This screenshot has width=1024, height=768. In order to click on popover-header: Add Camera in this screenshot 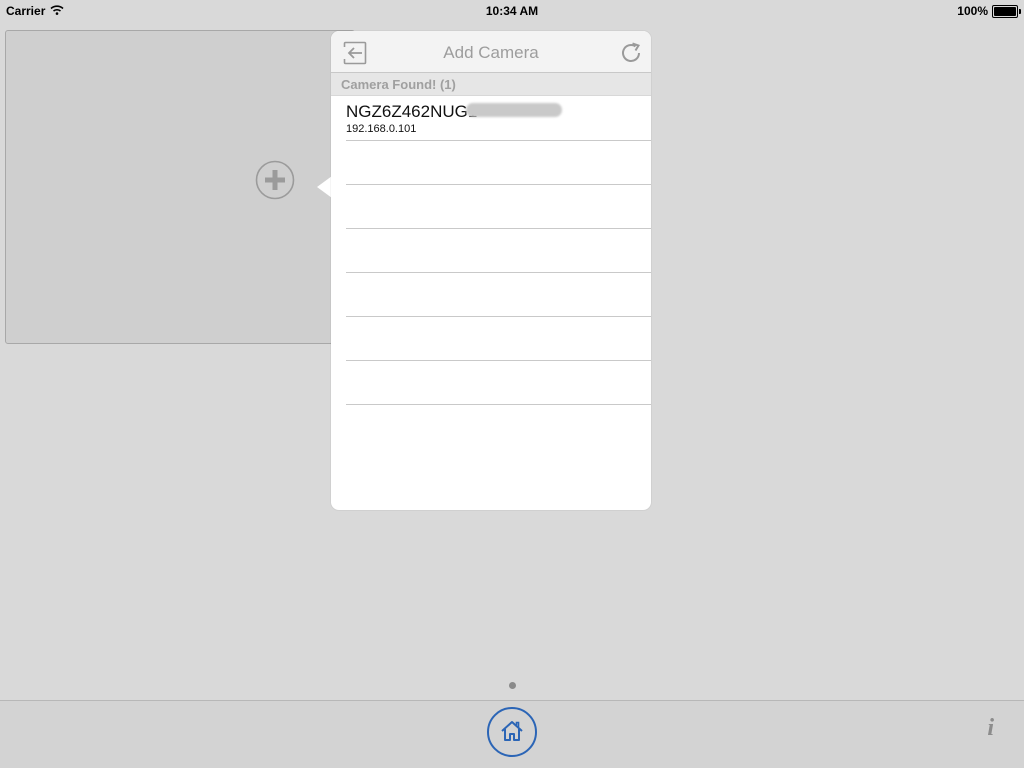, I will do `click(491, 52)`.